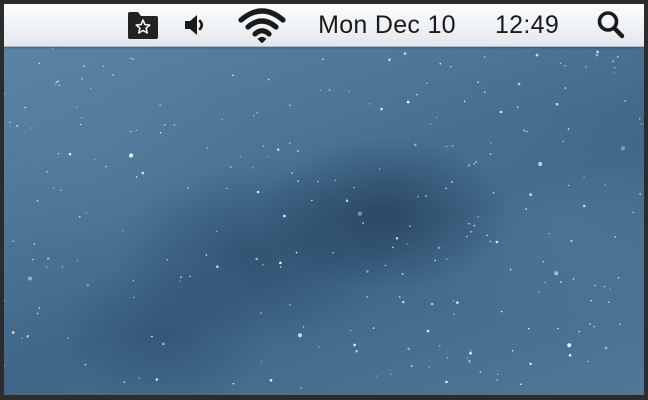 The height and width of the screenshot is (400, 648). What do you see at coordinates (527, 25) in the screenshot?
I see `menubar-time: 12:49` at bounding box center [527, 25].